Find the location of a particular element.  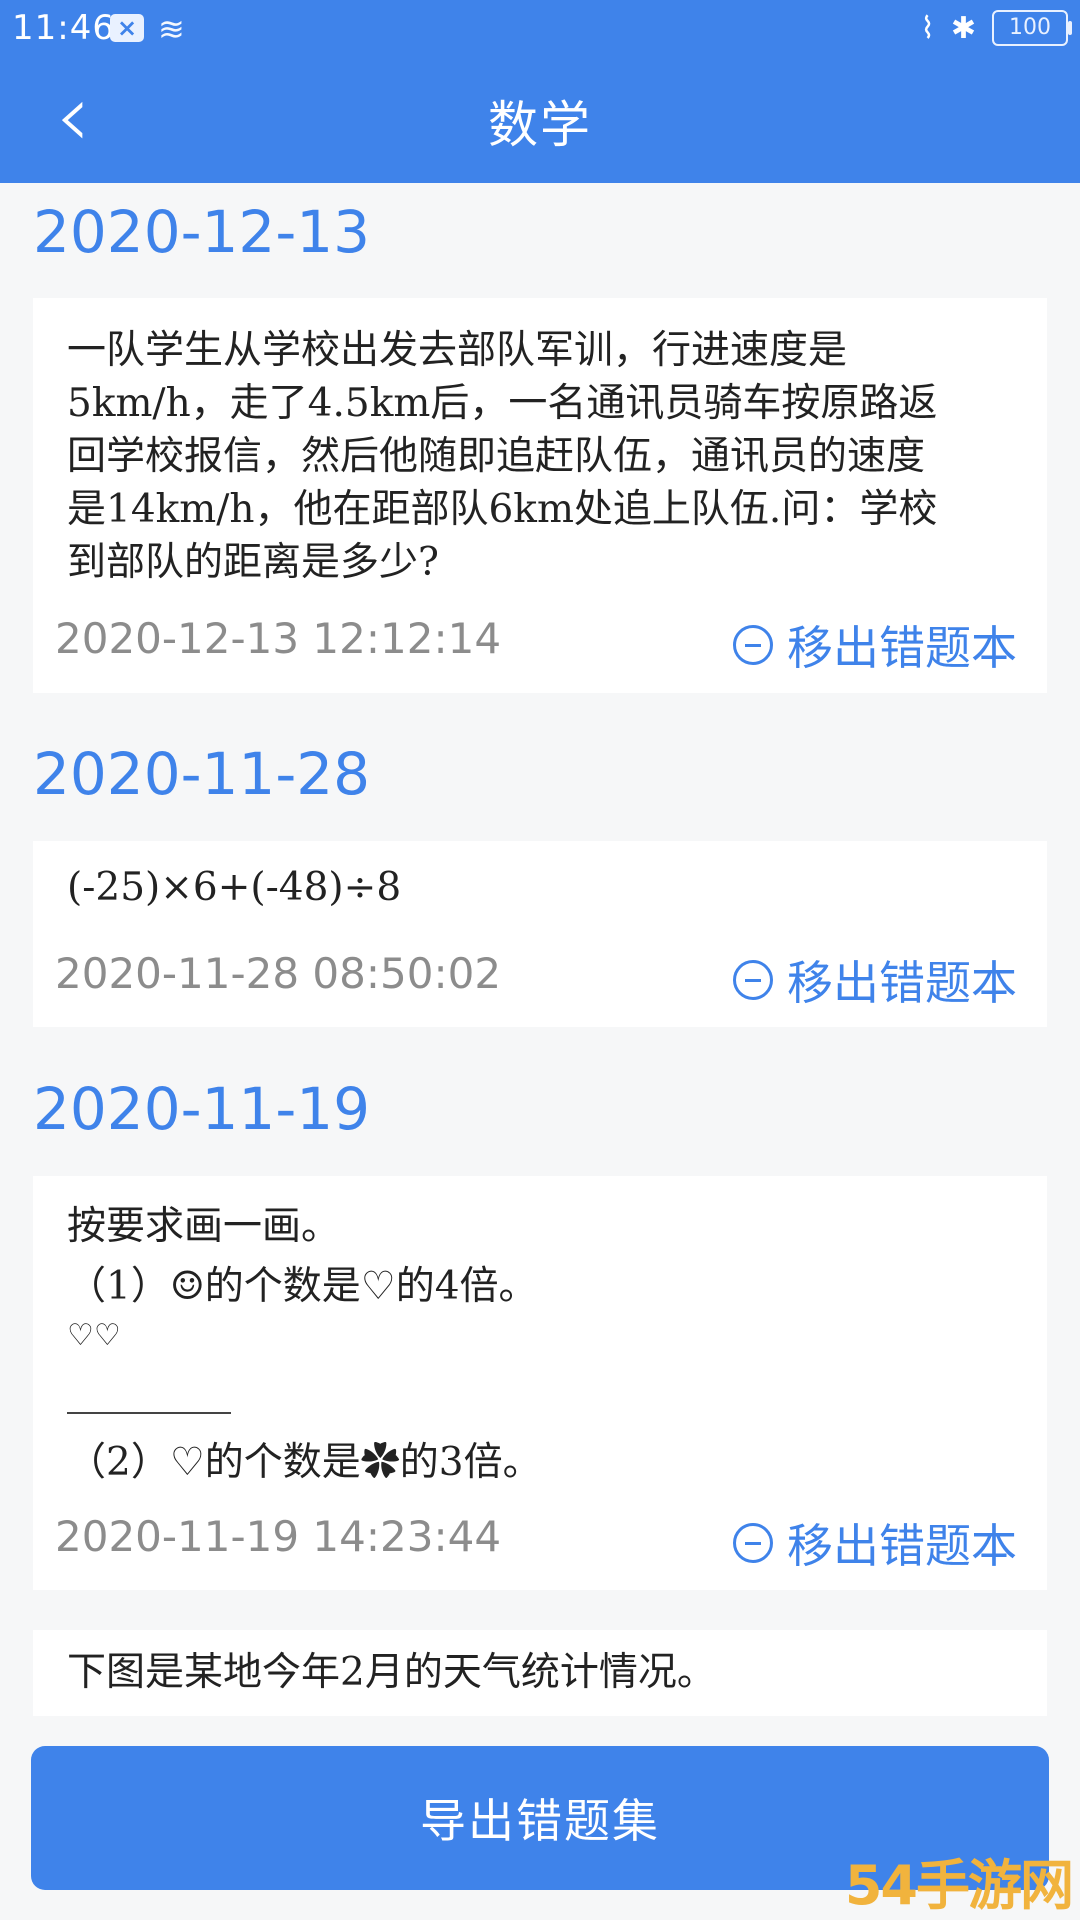

question-card: 下图是某地今年2月的天气统计情况。 is located at coordinates (540, 1673).